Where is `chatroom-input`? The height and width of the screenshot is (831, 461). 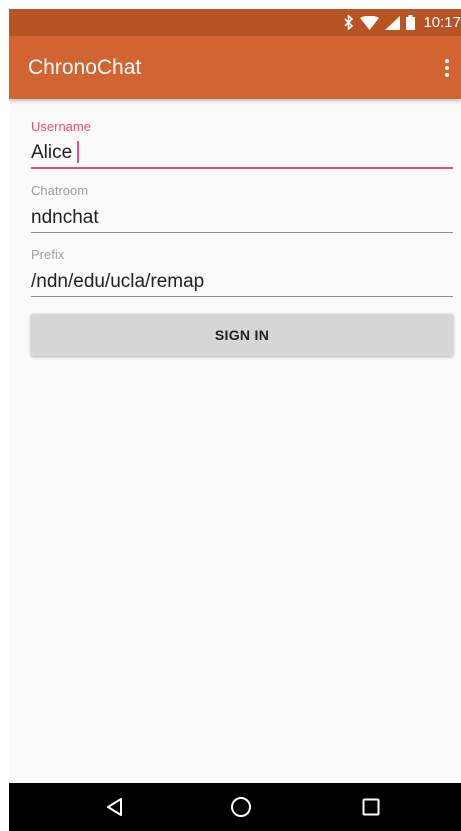
chatroom-input is located at coordinates (242, 218).